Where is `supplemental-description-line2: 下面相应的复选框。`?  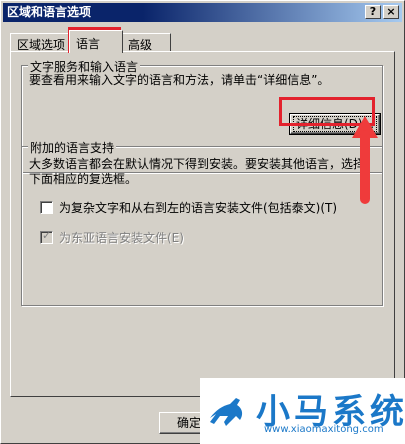
supplemental-description-line2: 下面相应的复选框。 is located at coordinates (83, 179).